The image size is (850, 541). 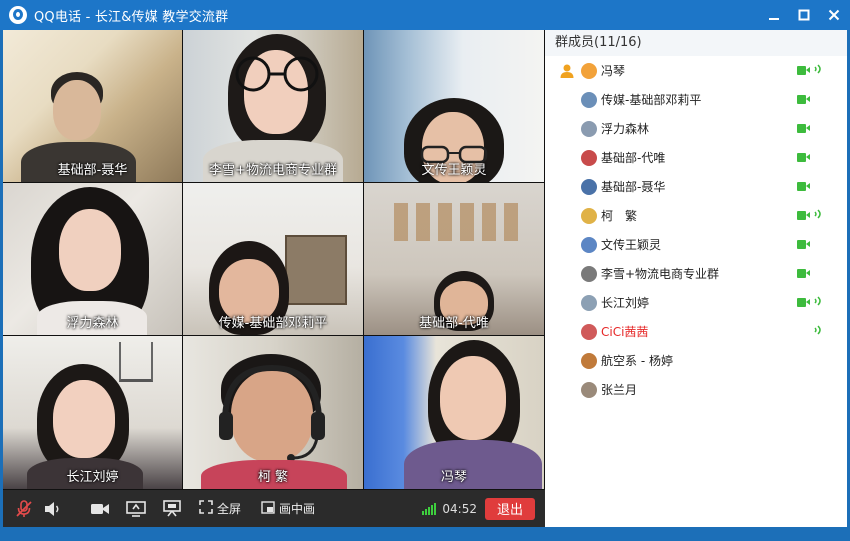 What do you see at coordinates (316, 270) in the screenshot?
I see `bookshelf` at bounding box center [316, 270].